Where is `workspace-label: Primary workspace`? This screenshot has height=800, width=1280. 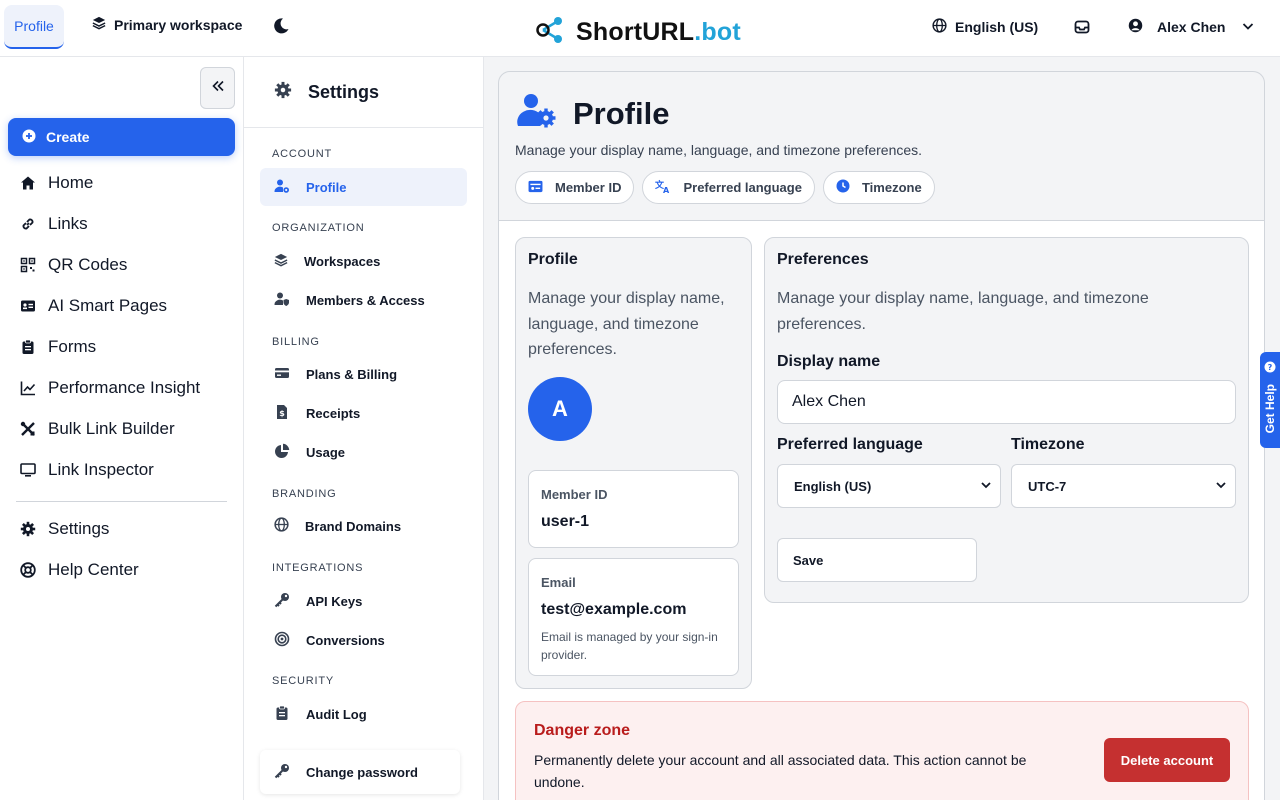 workspace-label: Primary workspace is located at coordinates (178, 24).